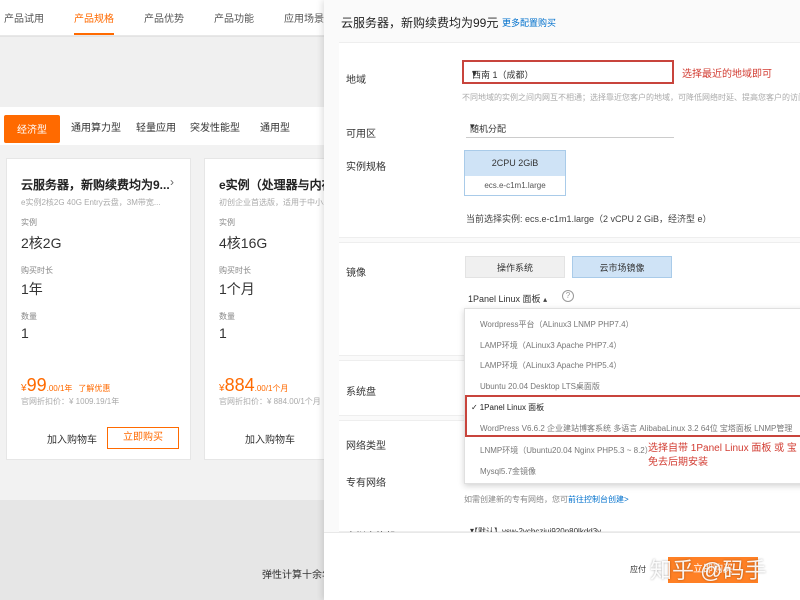 The height and width of the screenshot is (600, 800). What do you see at coordinates (420, 23) in the screenshot?
I see `panel-title: 云服务器，新购续费均为99元` at bounding box center [420, 23].